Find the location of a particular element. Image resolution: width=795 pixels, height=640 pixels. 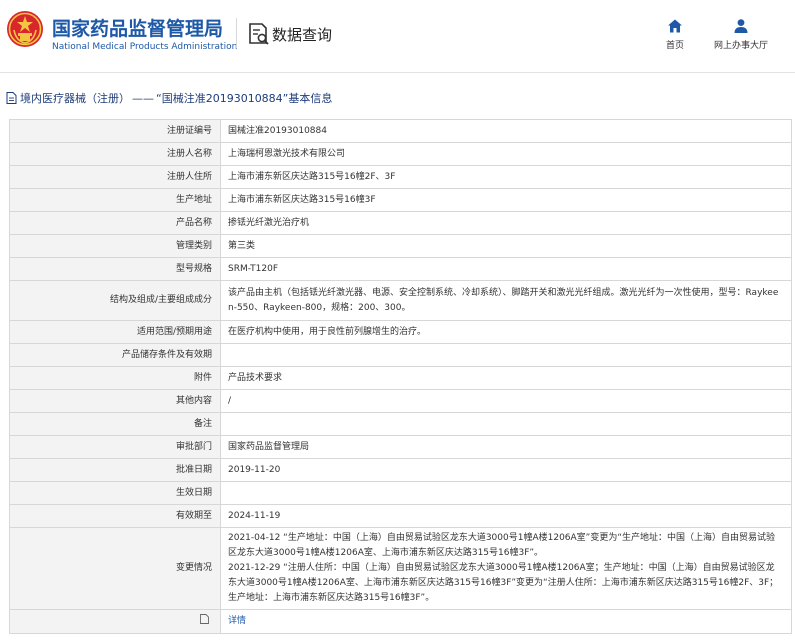

table-row: 附件 产品技术要求 is located at coordinates (400, 378).